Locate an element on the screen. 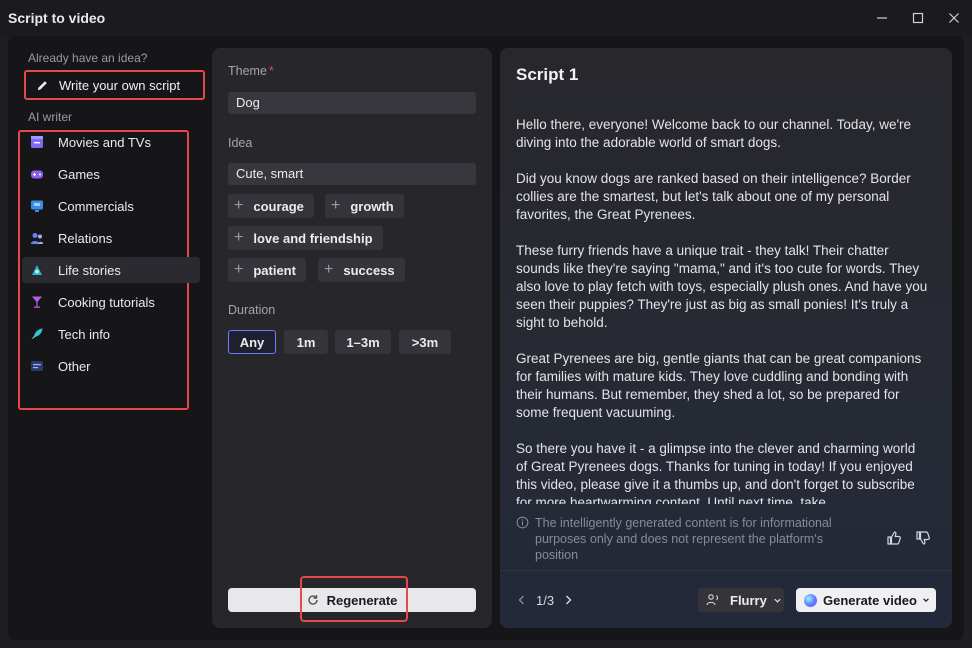 The image size is (972, 648). duration-any: Any is located at coordinates (252, 342).